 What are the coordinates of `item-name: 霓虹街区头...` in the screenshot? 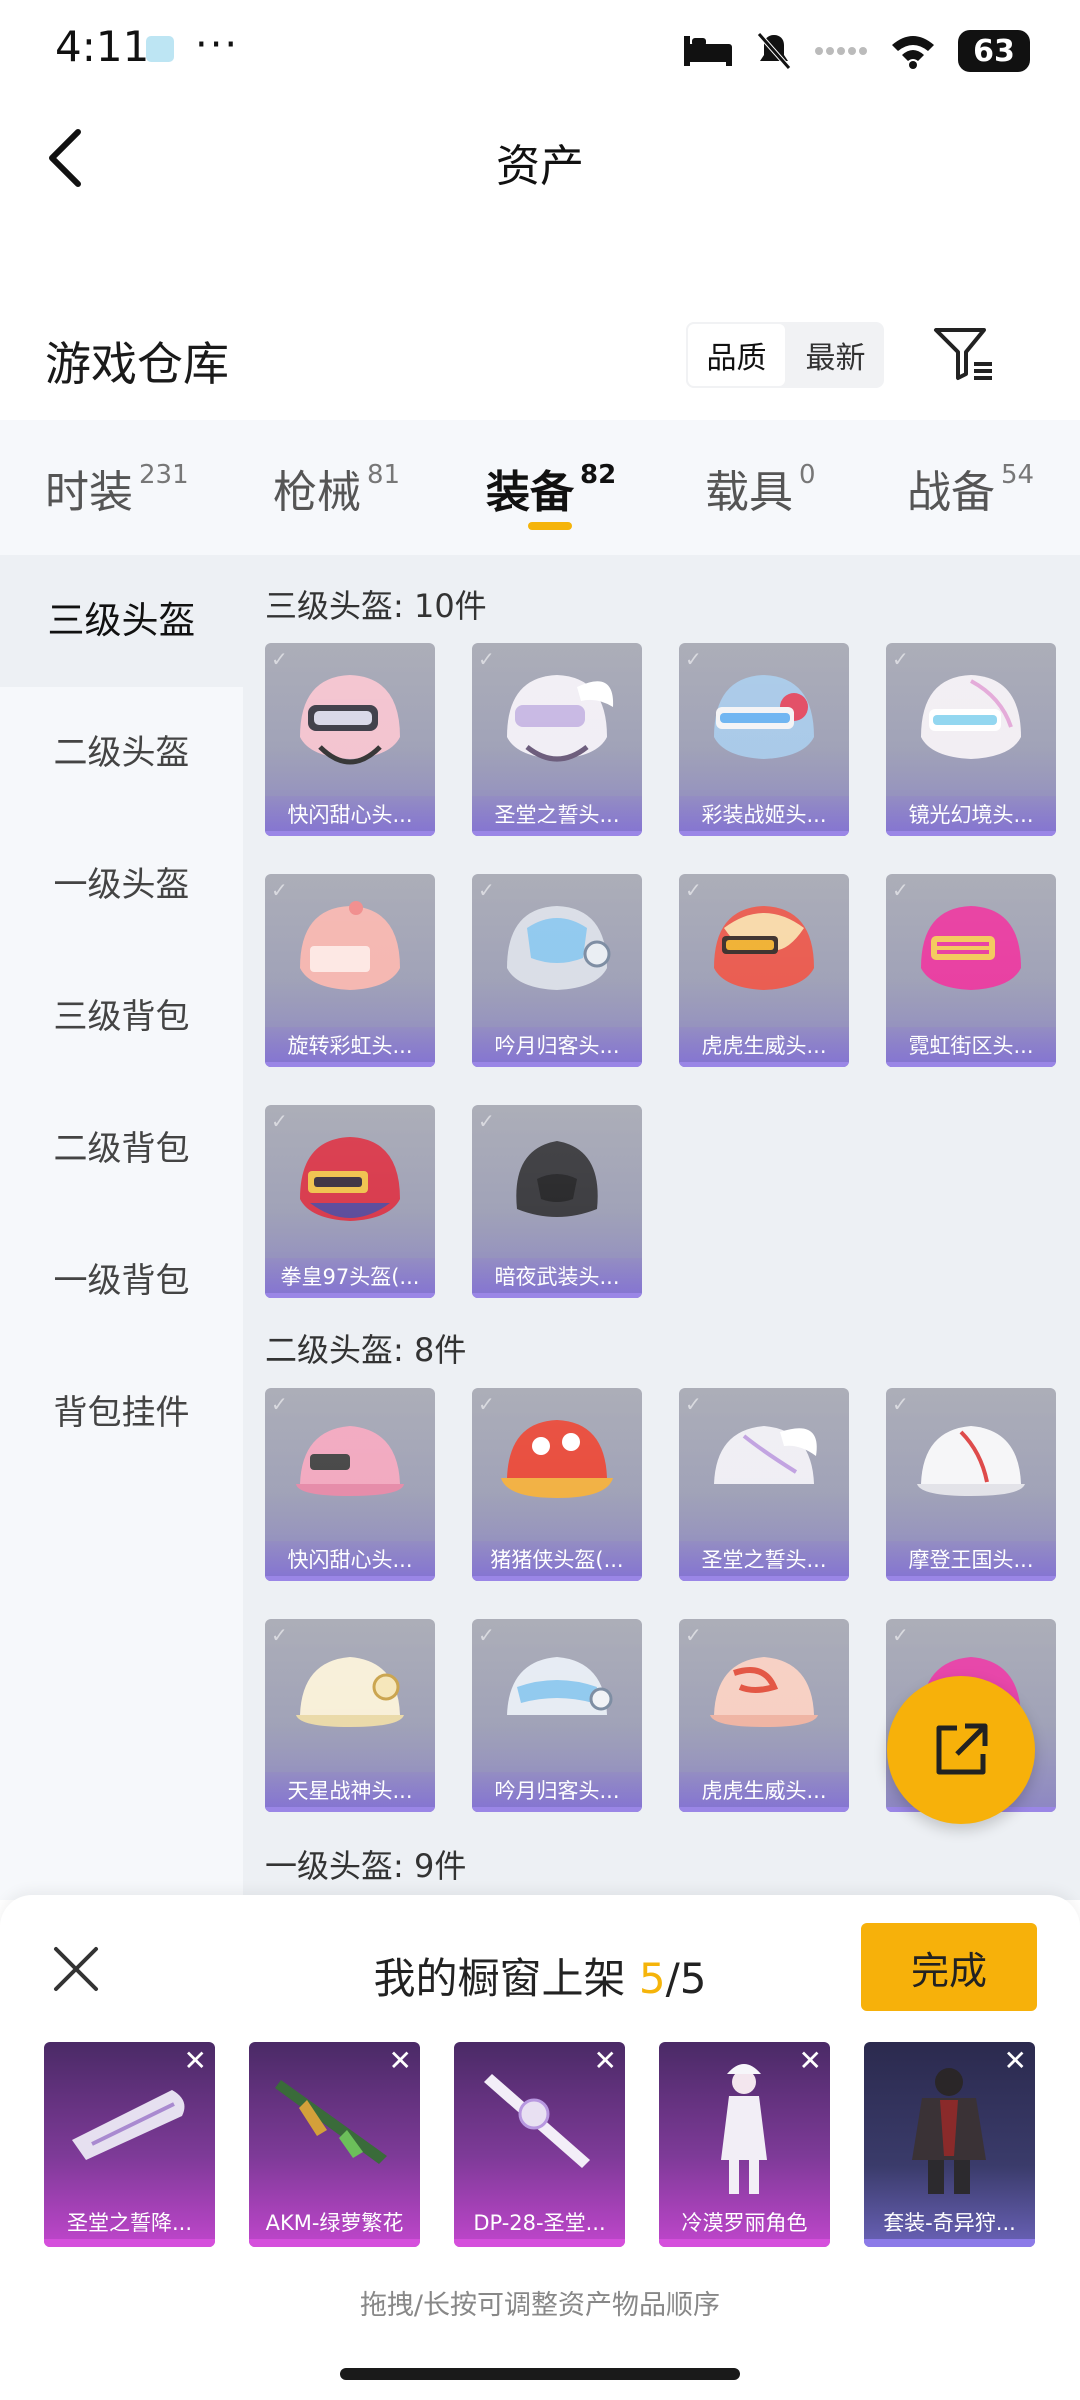 It's located at (971, 1047).